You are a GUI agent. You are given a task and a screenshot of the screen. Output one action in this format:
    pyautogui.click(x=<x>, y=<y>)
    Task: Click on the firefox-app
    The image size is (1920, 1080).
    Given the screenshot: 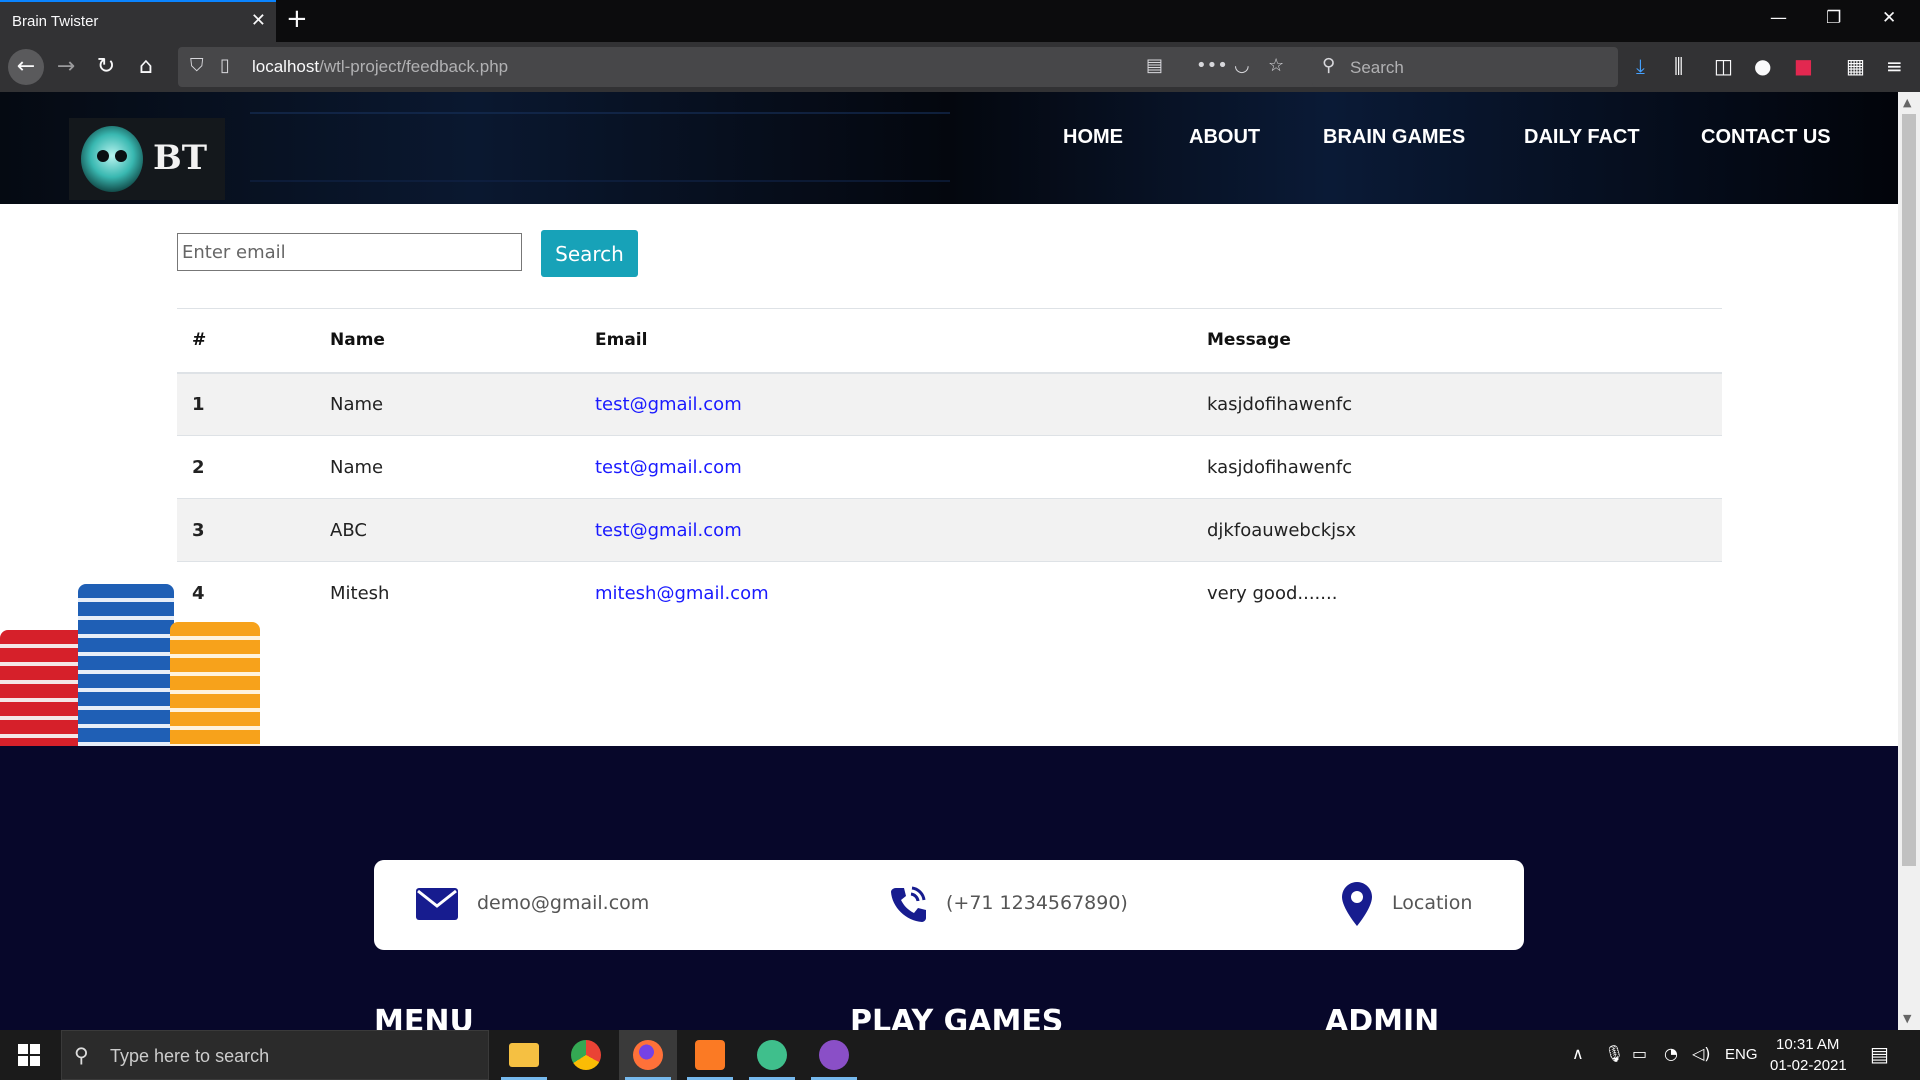 What is the action you would take?
    pyautogui.click(x=648, y=1055)
    